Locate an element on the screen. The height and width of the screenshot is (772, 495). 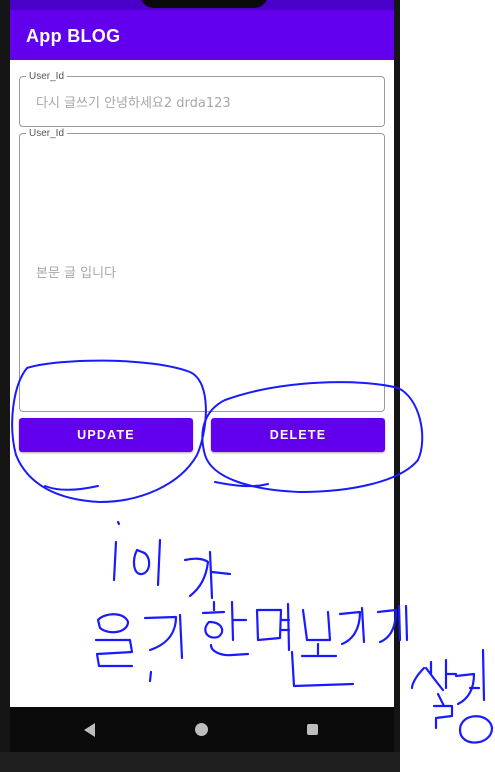
delete-button: DELETE is located at coordinates (298, 435).